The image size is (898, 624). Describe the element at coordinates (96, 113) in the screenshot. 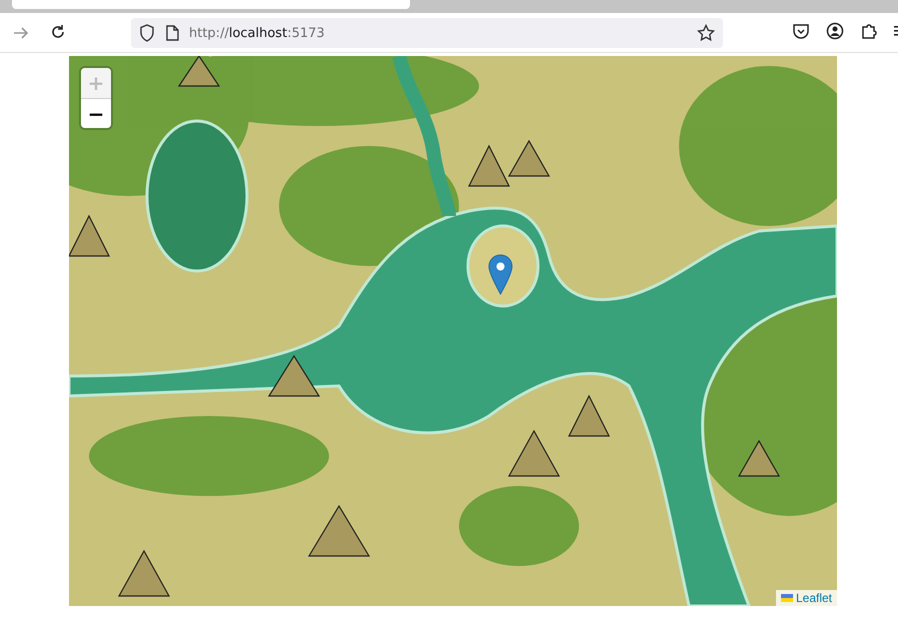

I see `zoom-out-button: −` at that location.